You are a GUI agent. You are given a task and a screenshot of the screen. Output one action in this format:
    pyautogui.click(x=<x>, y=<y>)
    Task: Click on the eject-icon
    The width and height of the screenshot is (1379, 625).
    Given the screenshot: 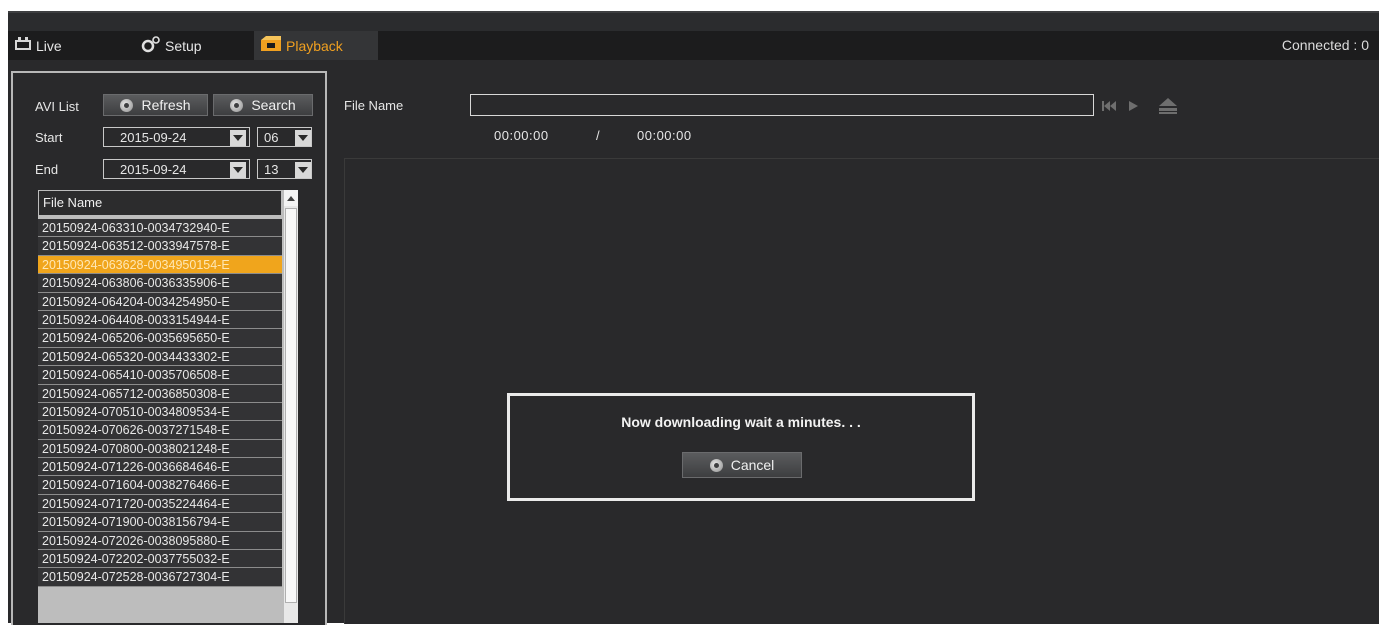 What is the action you would take?
    pyautogui.click(x=1168, y=106)
    